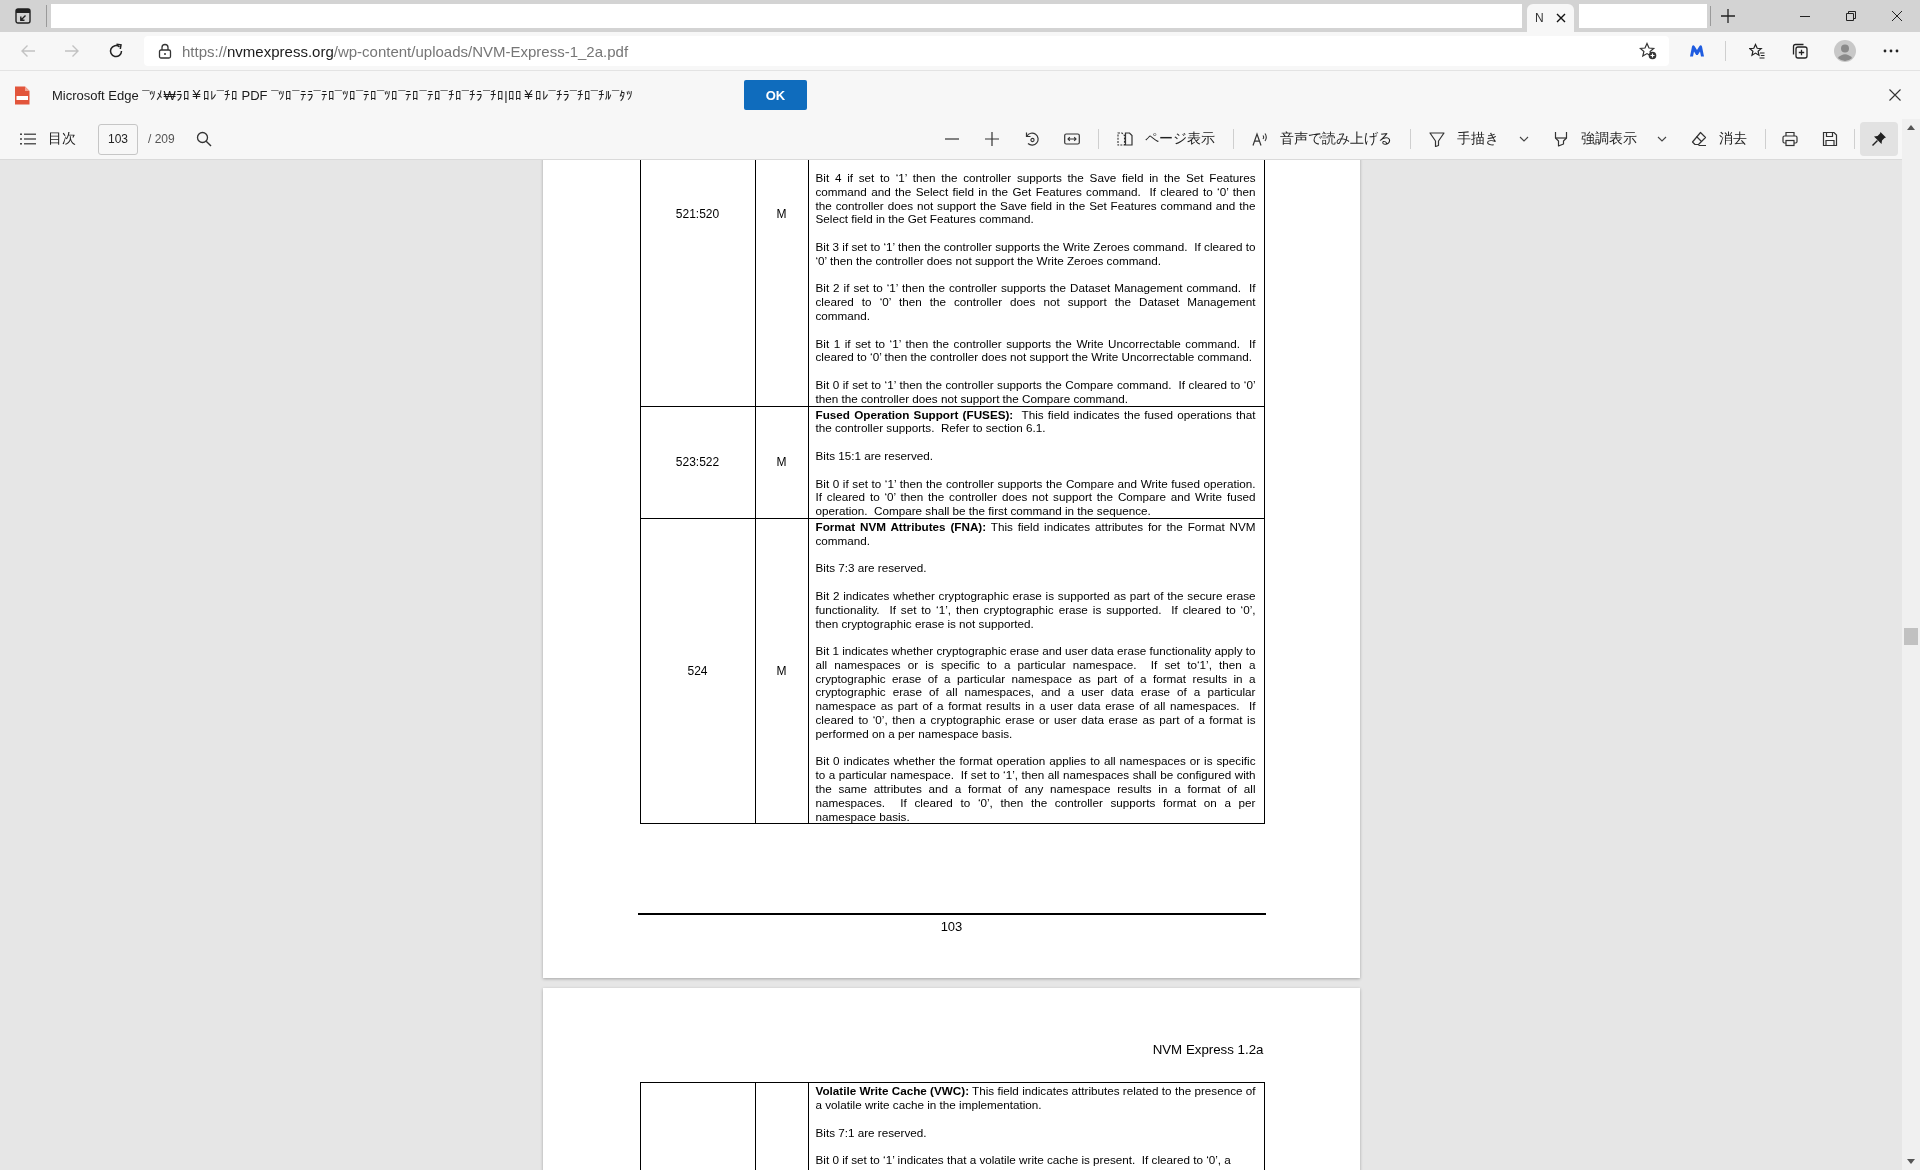 The width and height of the screenshot is (1920, 1170). Describe the element at coordinates (1757, 51) in the screenshot. I see `star-list-icon` at that location.